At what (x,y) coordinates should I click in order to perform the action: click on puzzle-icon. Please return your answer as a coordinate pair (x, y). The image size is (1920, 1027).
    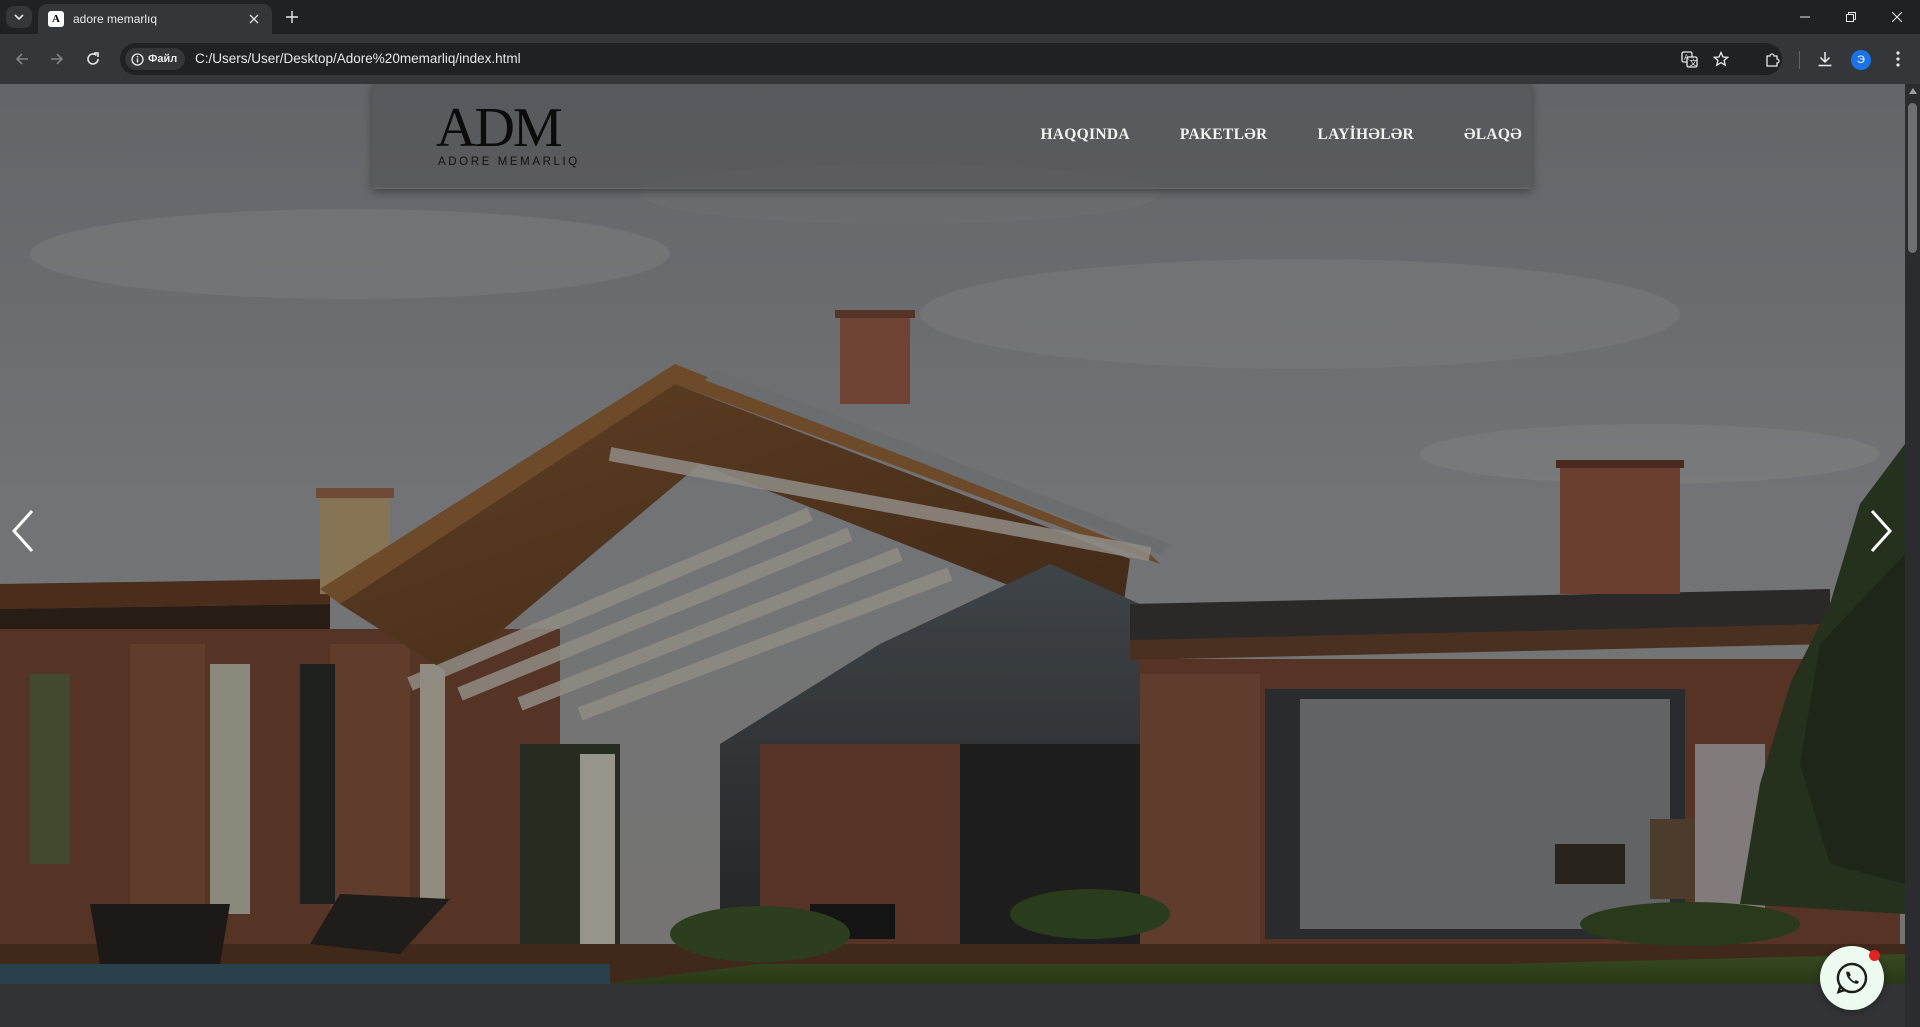
    Looking at the image, I should click on (1772, 59).